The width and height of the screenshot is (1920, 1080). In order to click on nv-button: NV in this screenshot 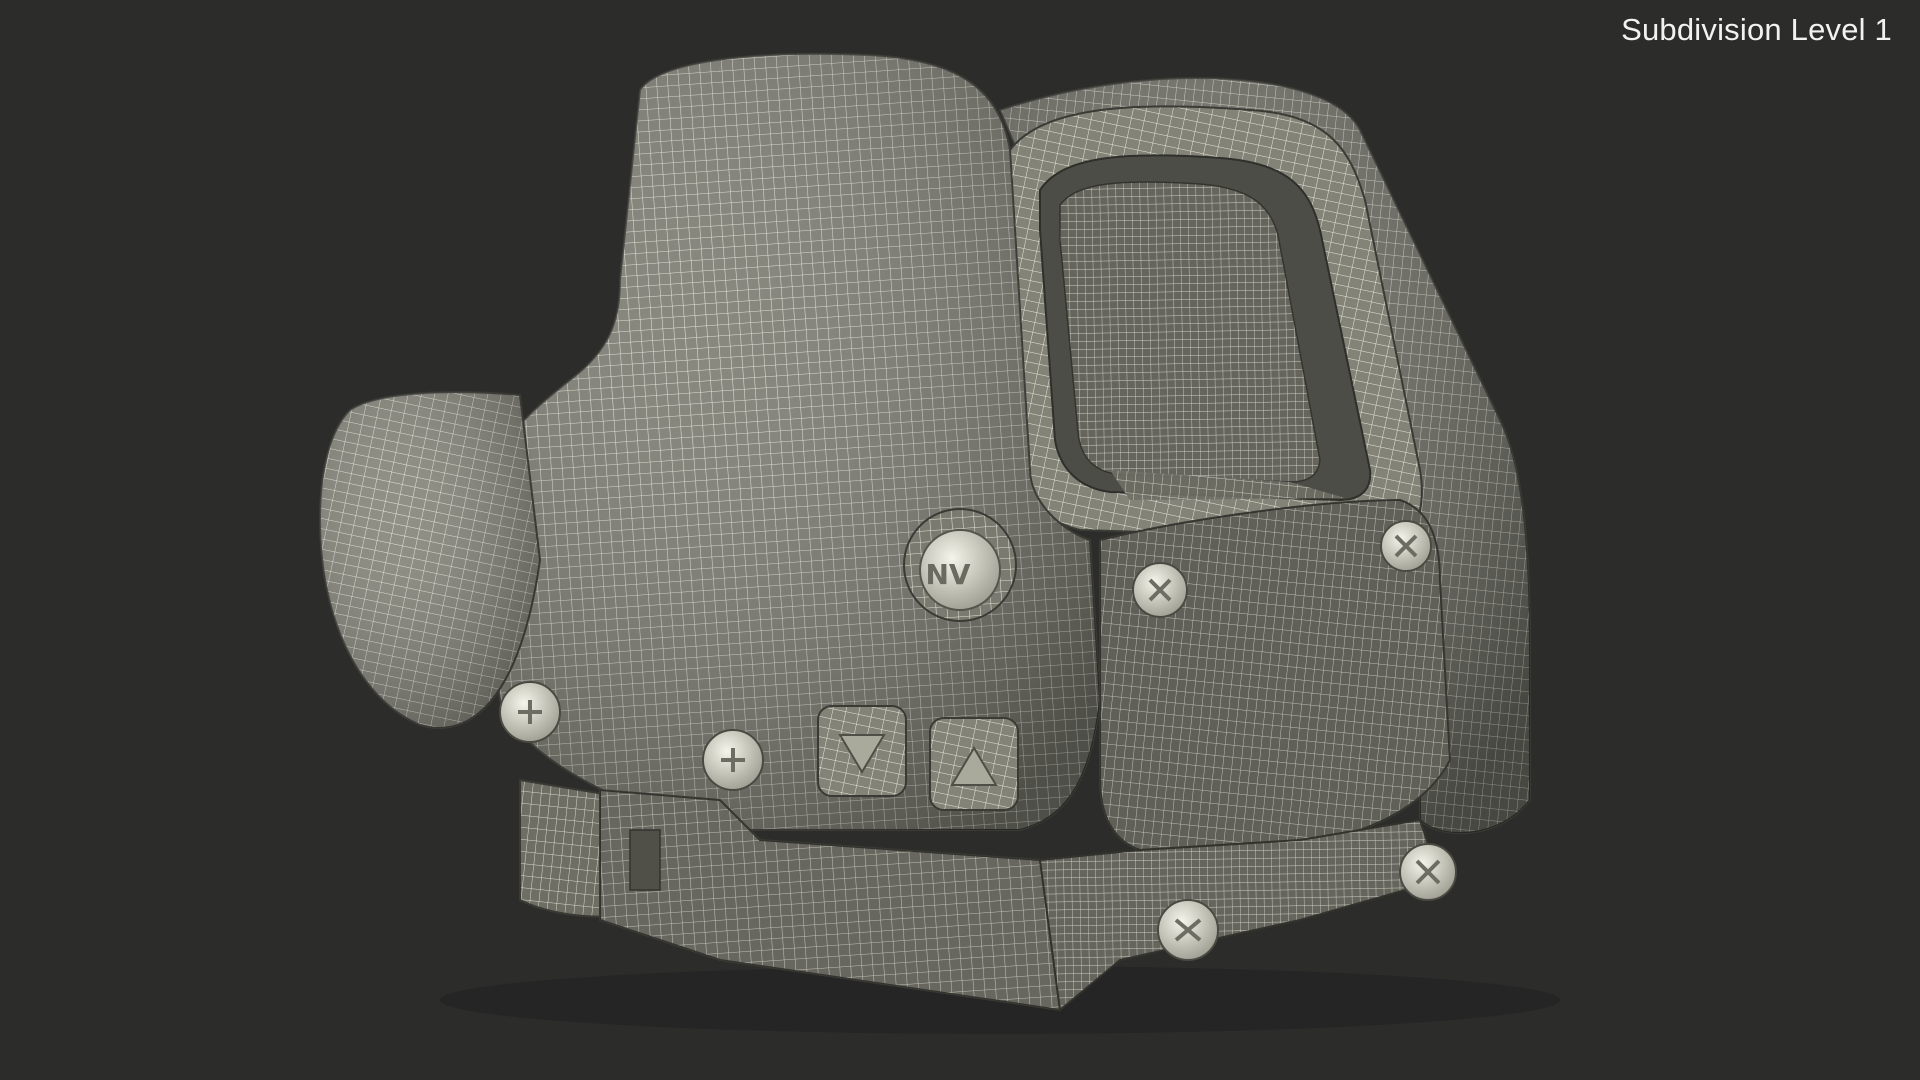, I will do `click(960, 565)`.